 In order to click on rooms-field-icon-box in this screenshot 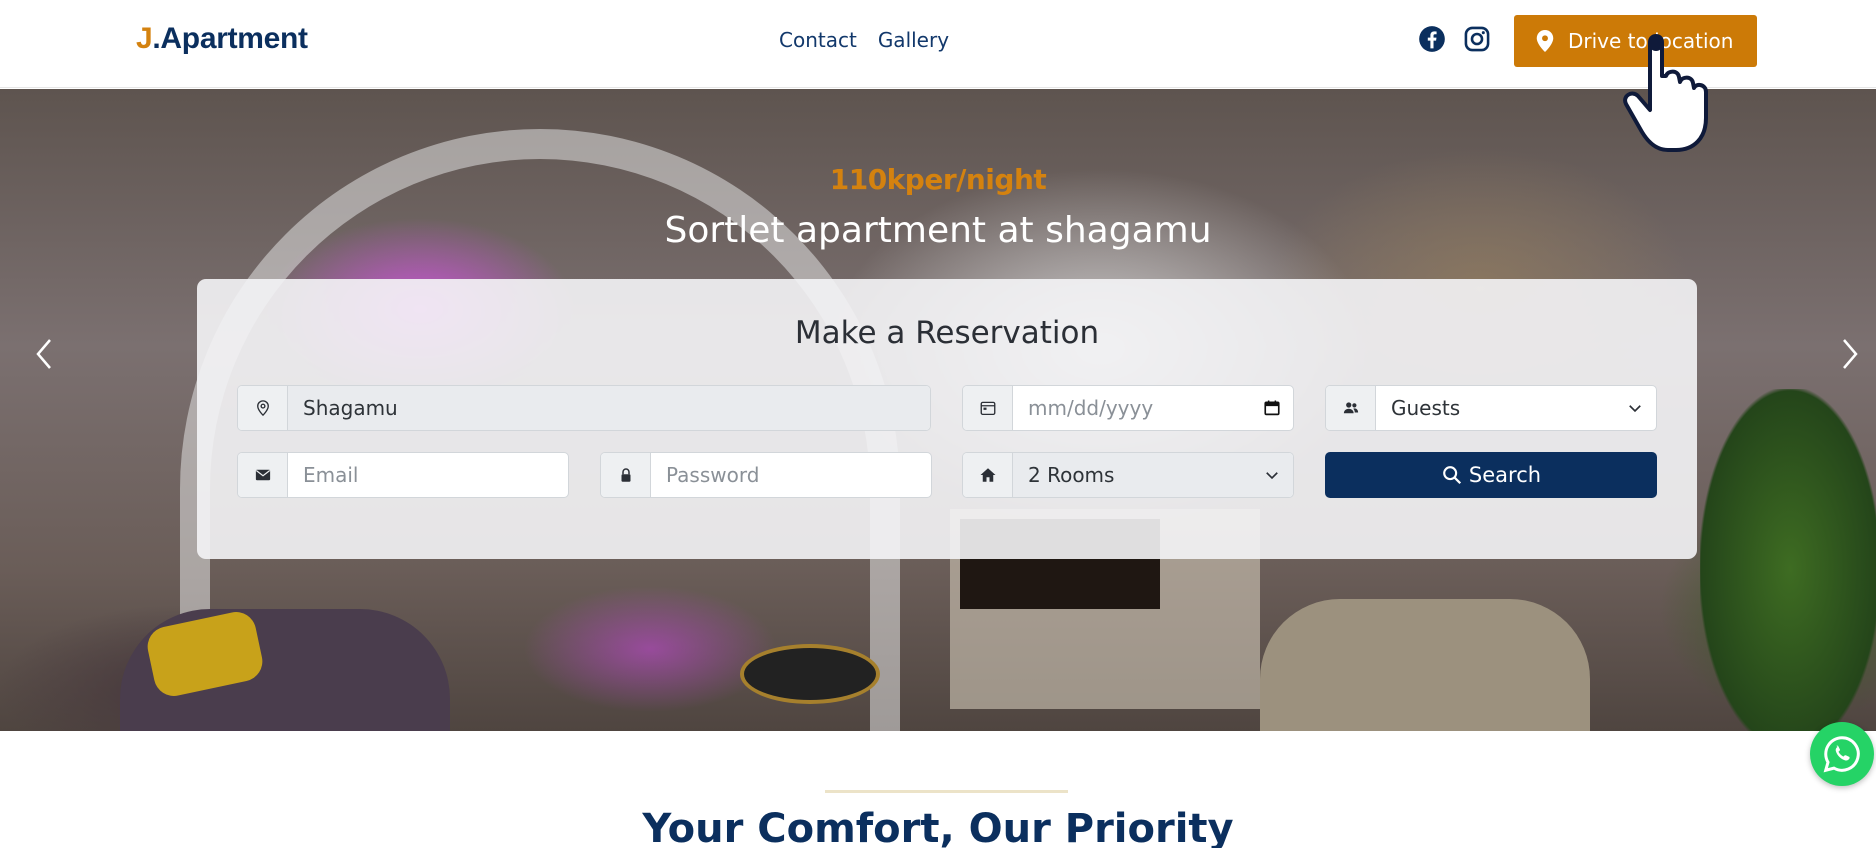, I will do `click(988, 475)`.